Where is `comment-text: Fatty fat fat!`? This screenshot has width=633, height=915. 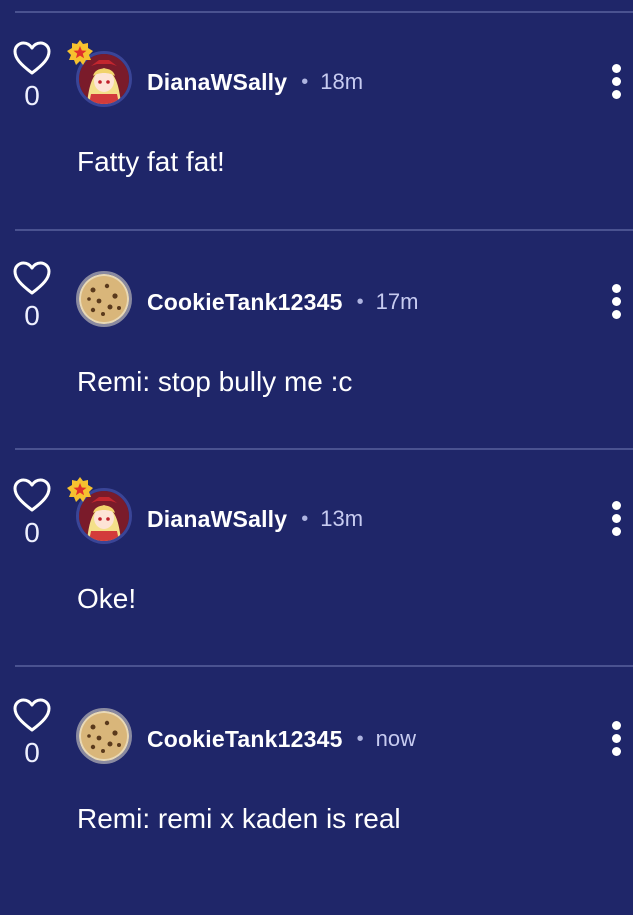 comment-text: Fatty fat fat! is located at coordinates (151, 161).